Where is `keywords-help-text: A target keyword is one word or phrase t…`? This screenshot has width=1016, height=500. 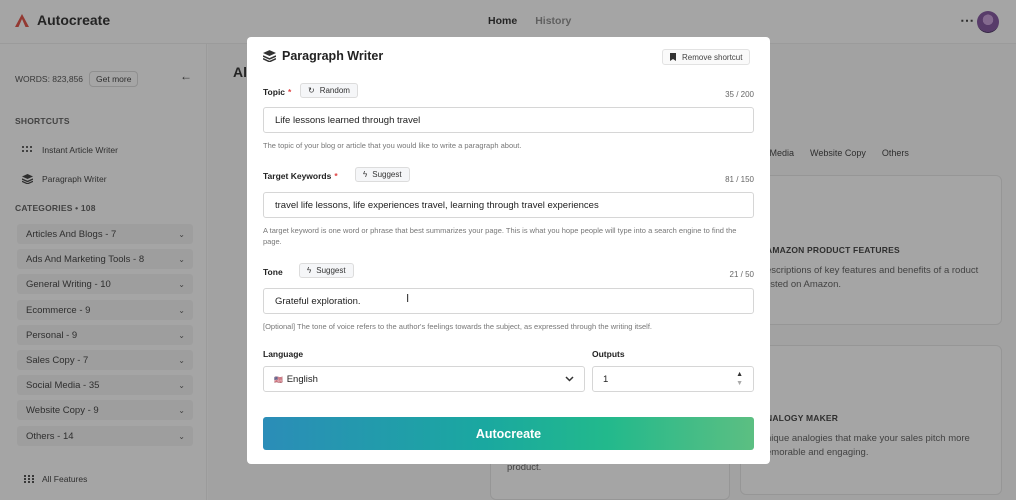 keywords-help-text: A target keyword is one word or phrase t… is located at coordinates (500, 236).